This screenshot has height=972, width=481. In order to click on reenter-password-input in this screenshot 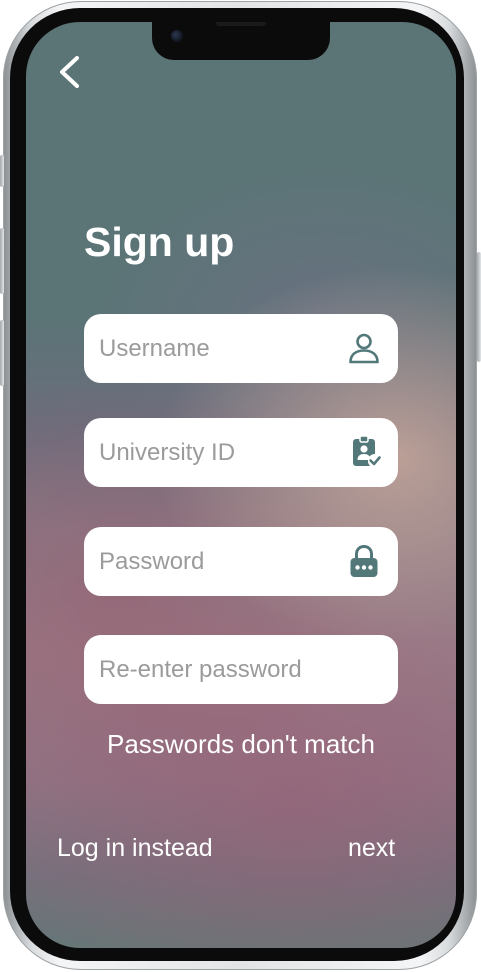, I will do `click(219, 669)`.